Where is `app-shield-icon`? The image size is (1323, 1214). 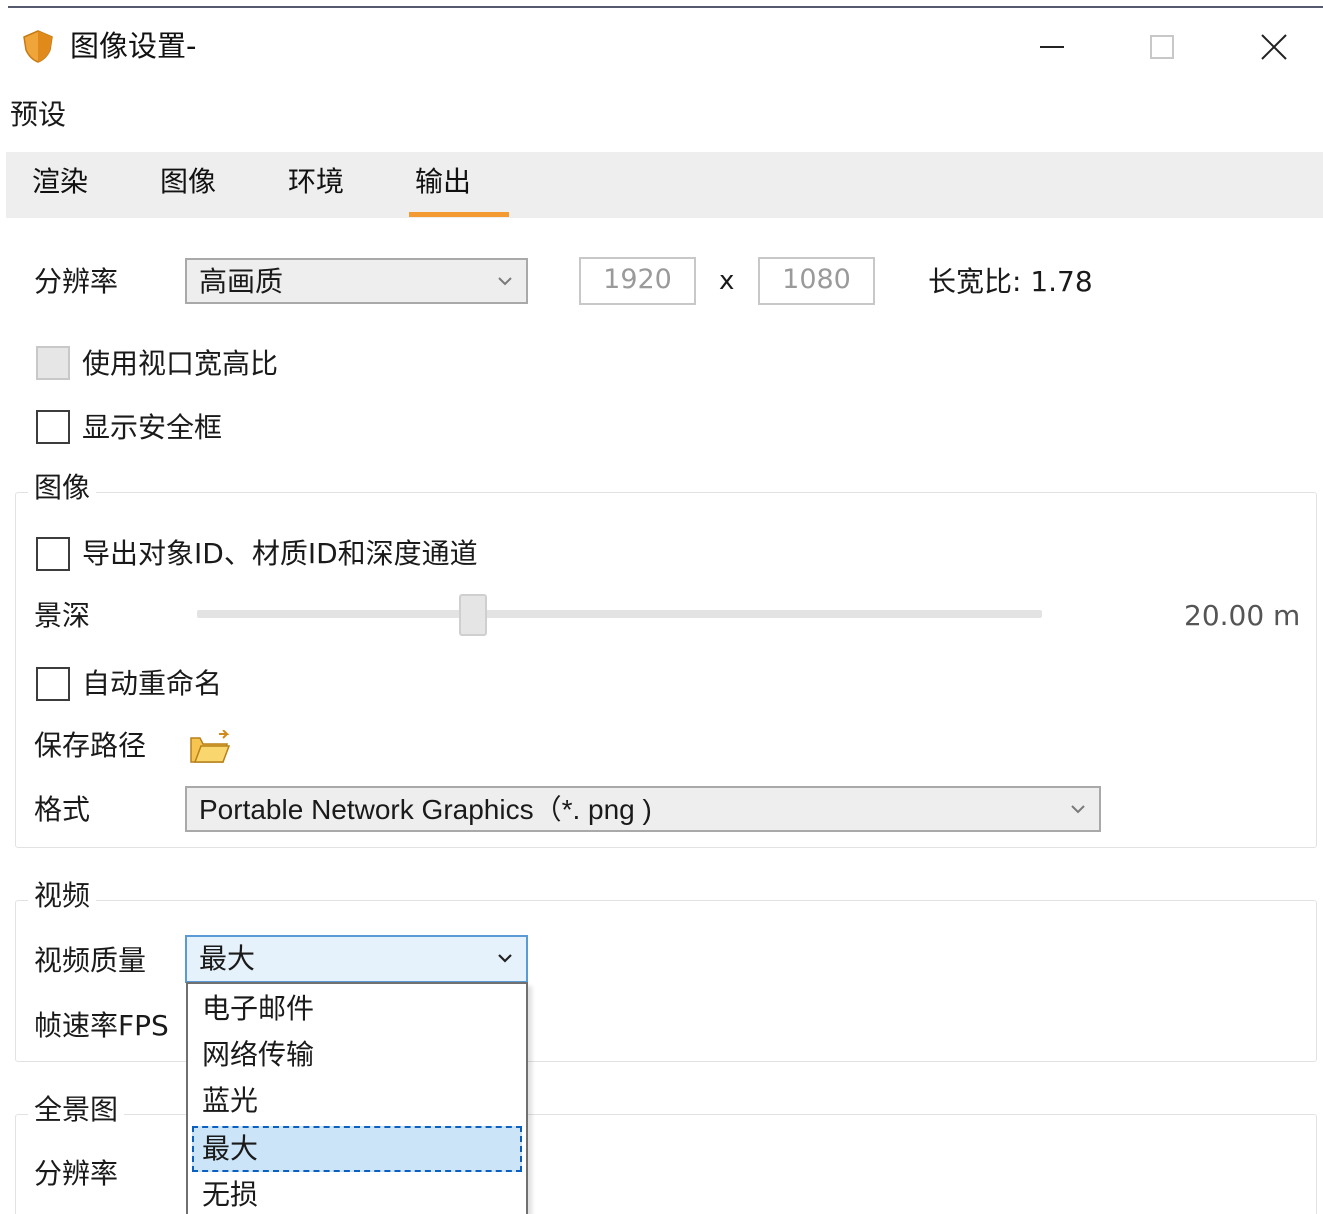 app-shield-icon is located at coordinates (38, 46).